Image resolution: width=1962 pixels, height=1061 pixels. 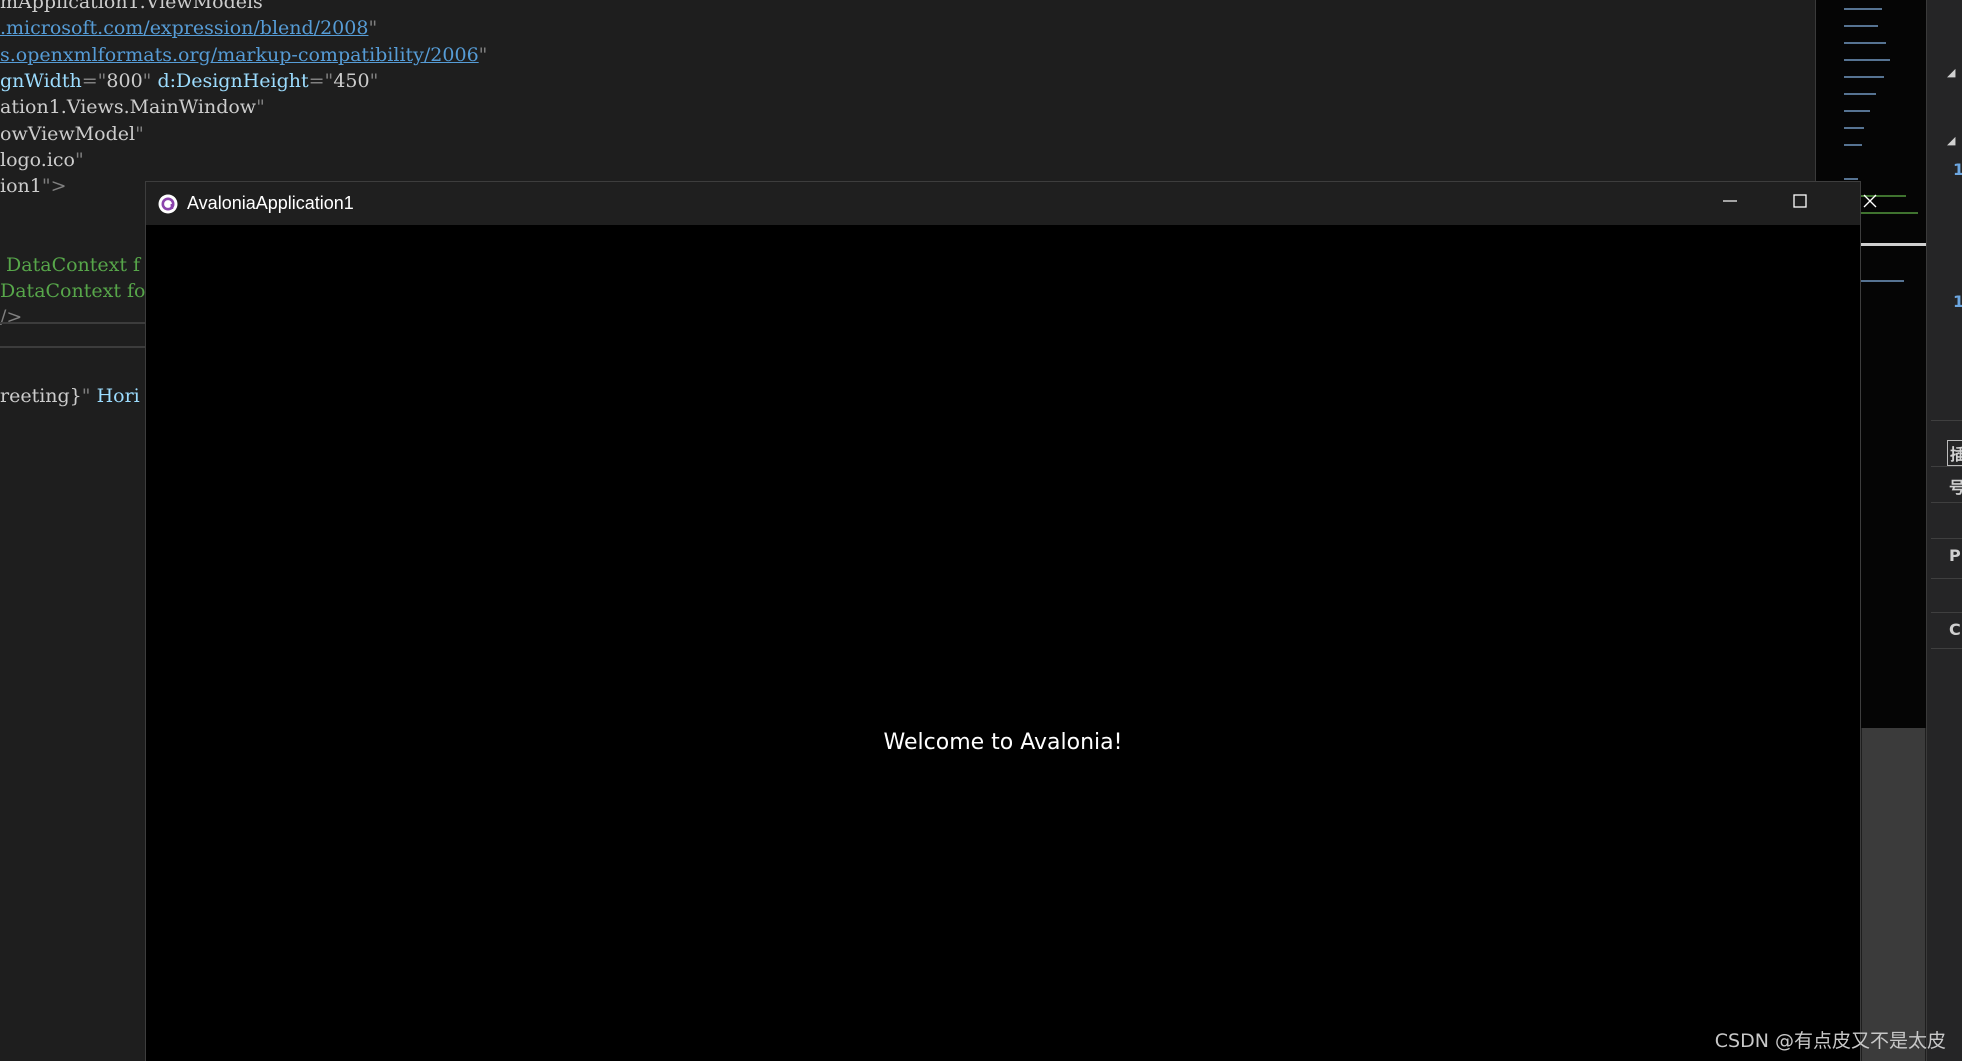 What do you see at coordinates (1944, 530) in the screenshot?
I see `side-tool-panel: ◢ 1 ◢ 1 插 号 P C` at bounding box center [1944, 530].